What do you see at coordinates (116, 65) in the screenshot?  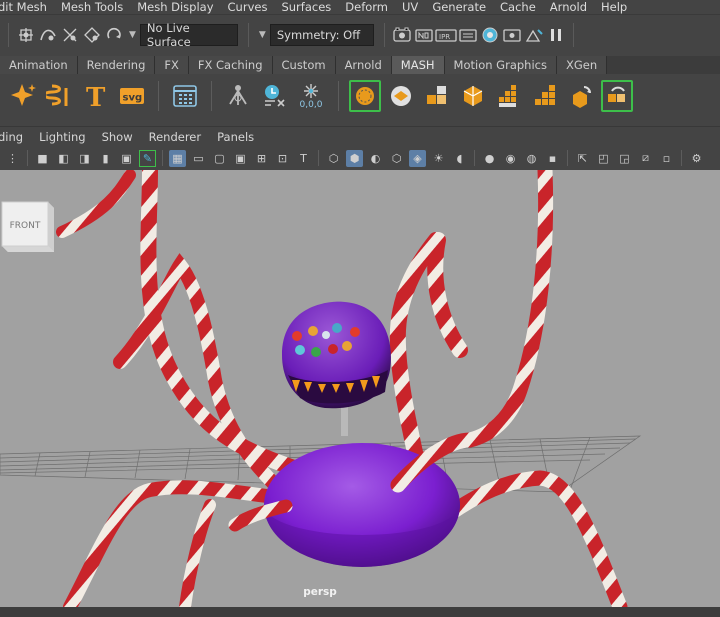 I see `tab-rendering: Rendering` at bounding box center [116, 65].